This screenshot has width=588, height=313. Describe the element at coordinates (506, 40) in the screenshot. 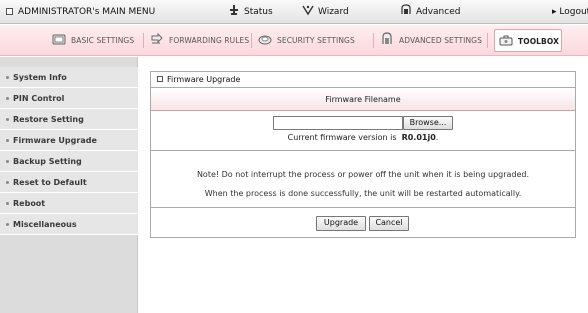

I see `toolbox-icon` at that location.